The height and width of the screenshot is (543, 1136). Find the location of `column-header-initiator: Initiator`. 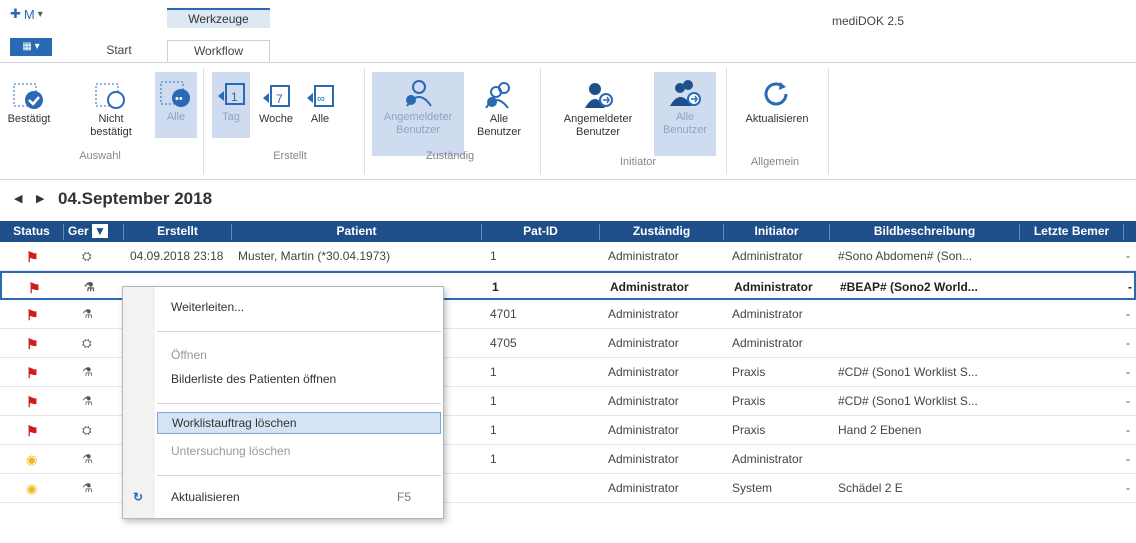

column-header-initiator: Initiator is located at coordinates (777, 232).